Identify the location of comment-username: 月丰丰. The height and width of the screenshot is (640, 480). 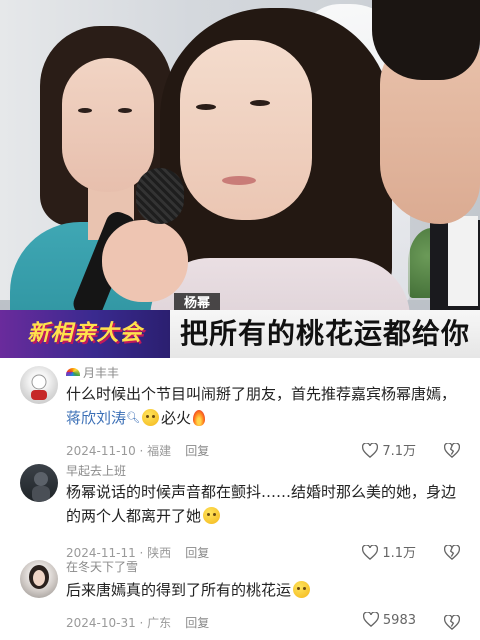
(92, 372).